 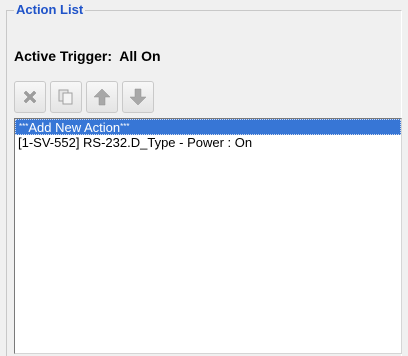 I want to click on arrow-up-icon, so click(x=102, y=97).